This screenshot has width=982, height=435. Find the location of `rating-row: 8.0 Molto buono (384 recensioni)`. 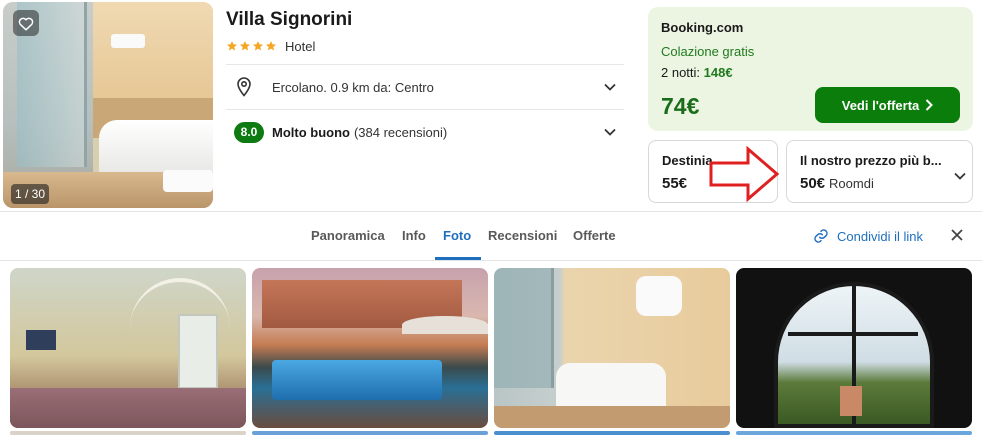

rating-row: 8.0 Molto buono (384 recensioni) is located at coordinates (425, 131).